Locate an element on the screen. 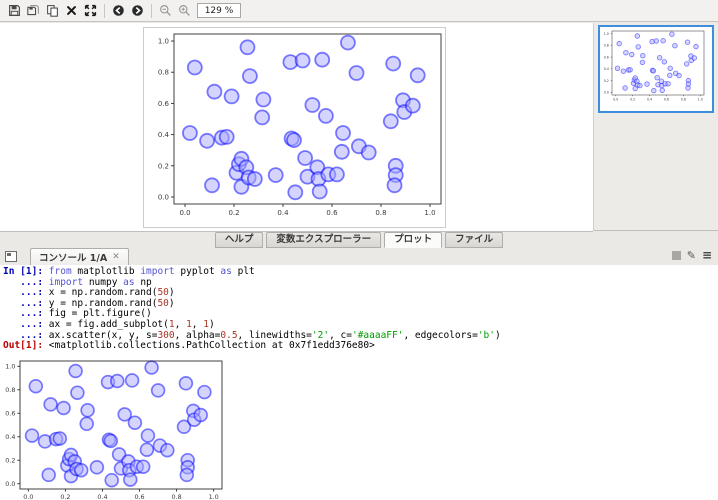 This screenshot has height=500, width=718. interrupt-kernel-icon is located at coordinates (676, 255).